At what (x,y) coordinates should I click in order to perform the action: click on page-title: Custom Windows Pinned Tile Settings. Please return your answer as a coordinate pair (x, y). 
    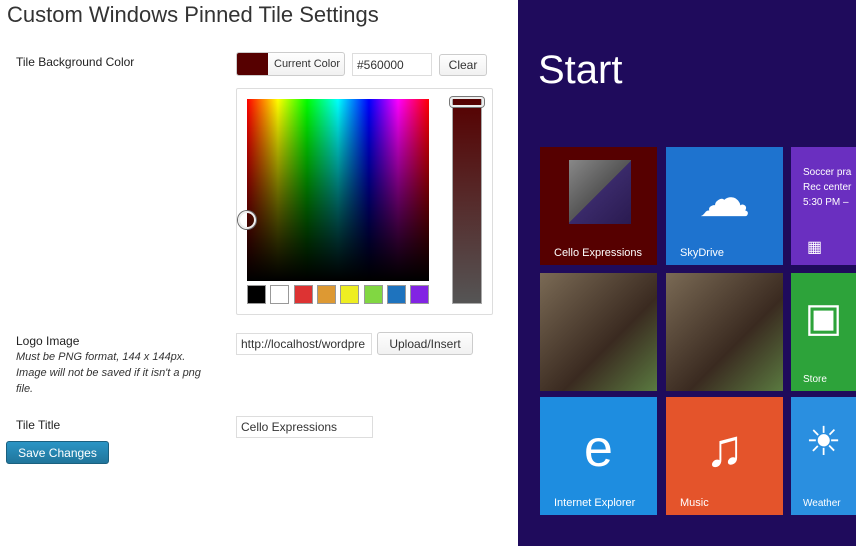
    Looking at the image, I should click on (193, 14).